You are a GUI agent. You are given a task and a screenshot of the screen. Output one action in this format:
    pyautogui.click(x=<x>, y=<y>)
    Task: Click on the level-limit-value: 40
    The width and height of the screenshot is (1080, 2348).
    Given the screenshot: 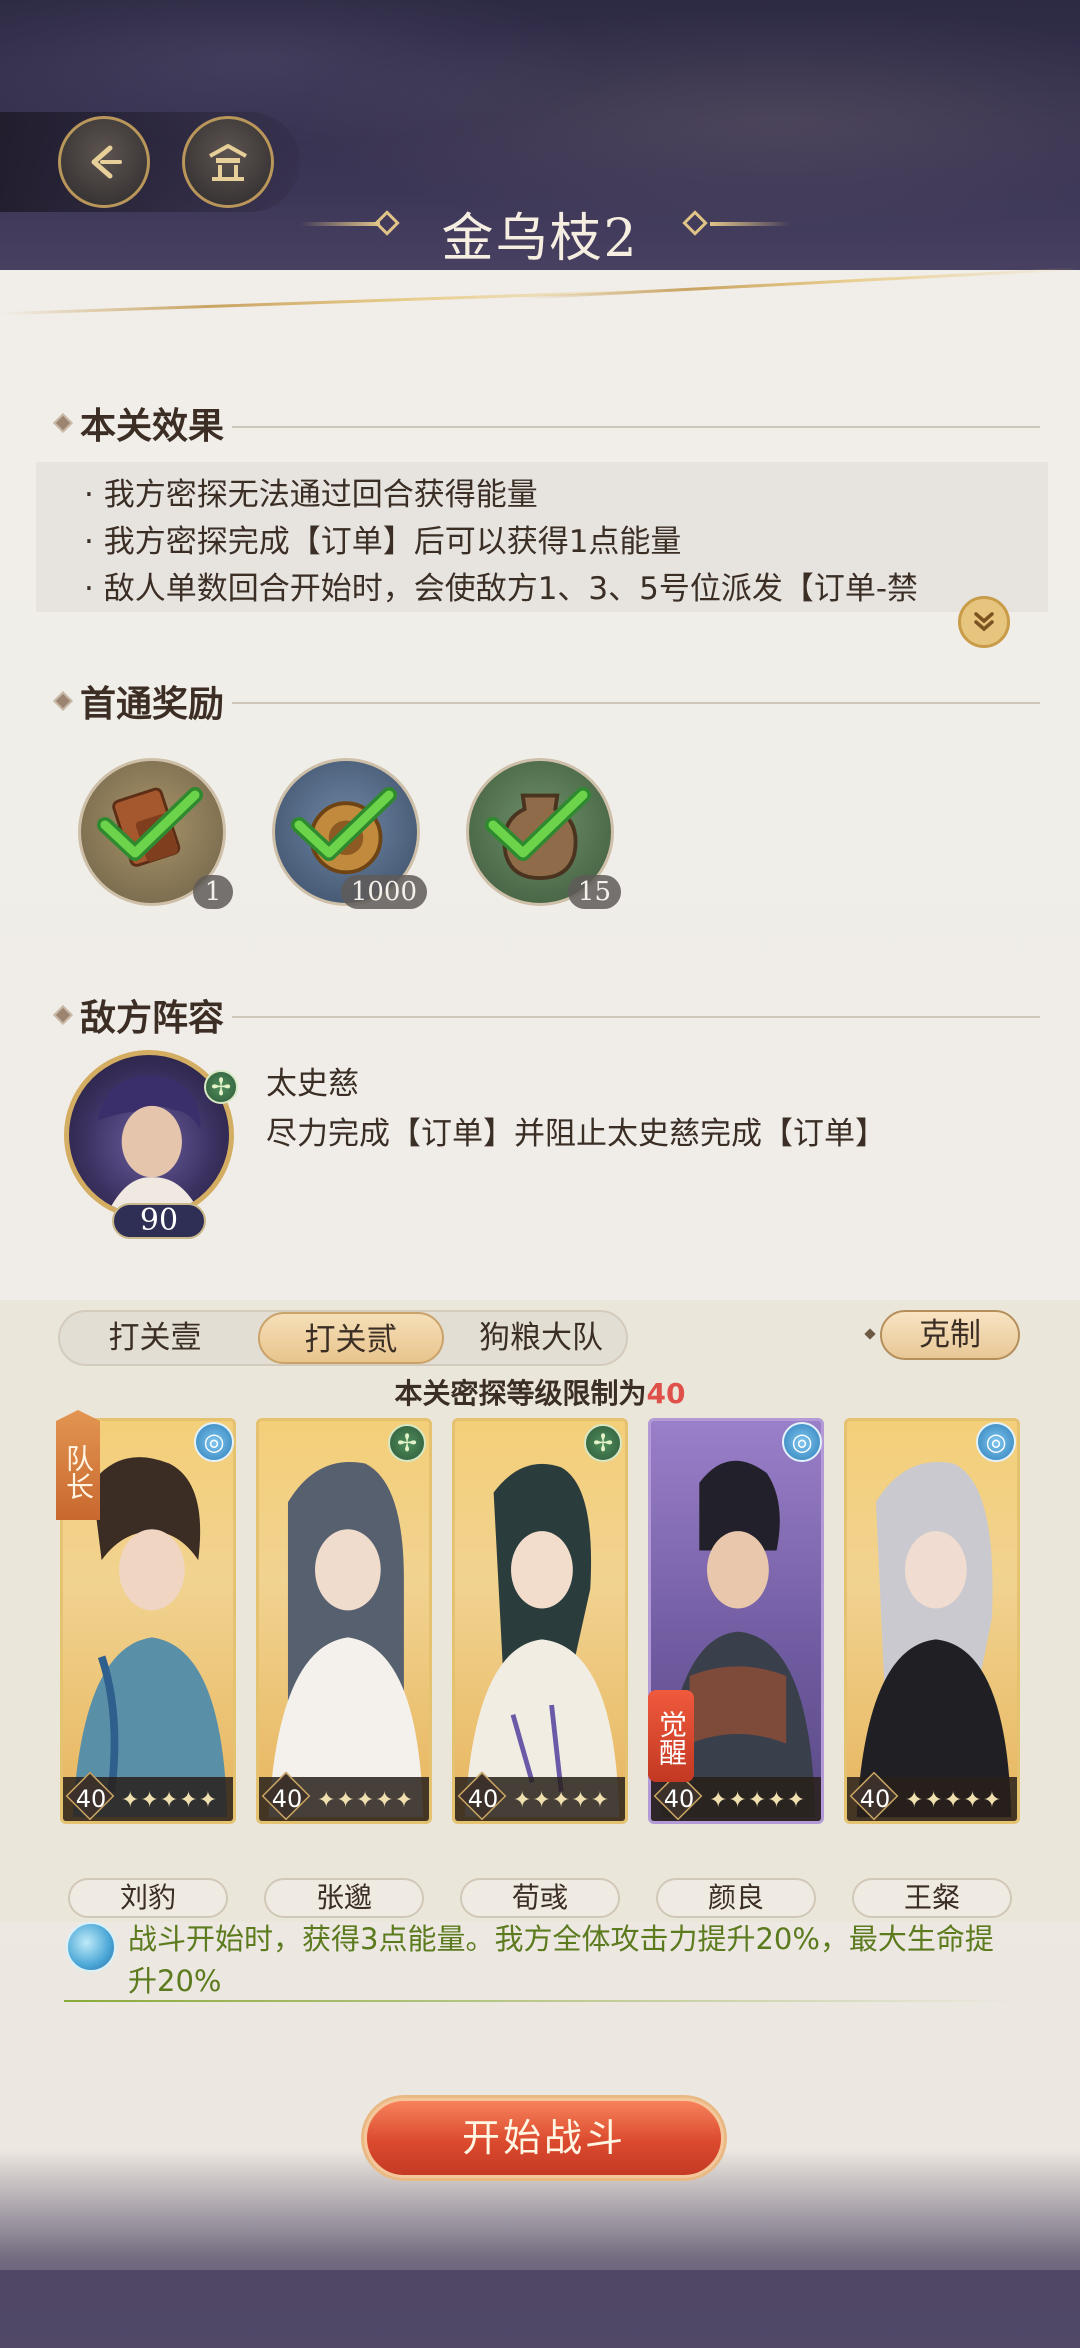 What is the action you would take?
    pyautogui.click(x=666, y=1393)
    